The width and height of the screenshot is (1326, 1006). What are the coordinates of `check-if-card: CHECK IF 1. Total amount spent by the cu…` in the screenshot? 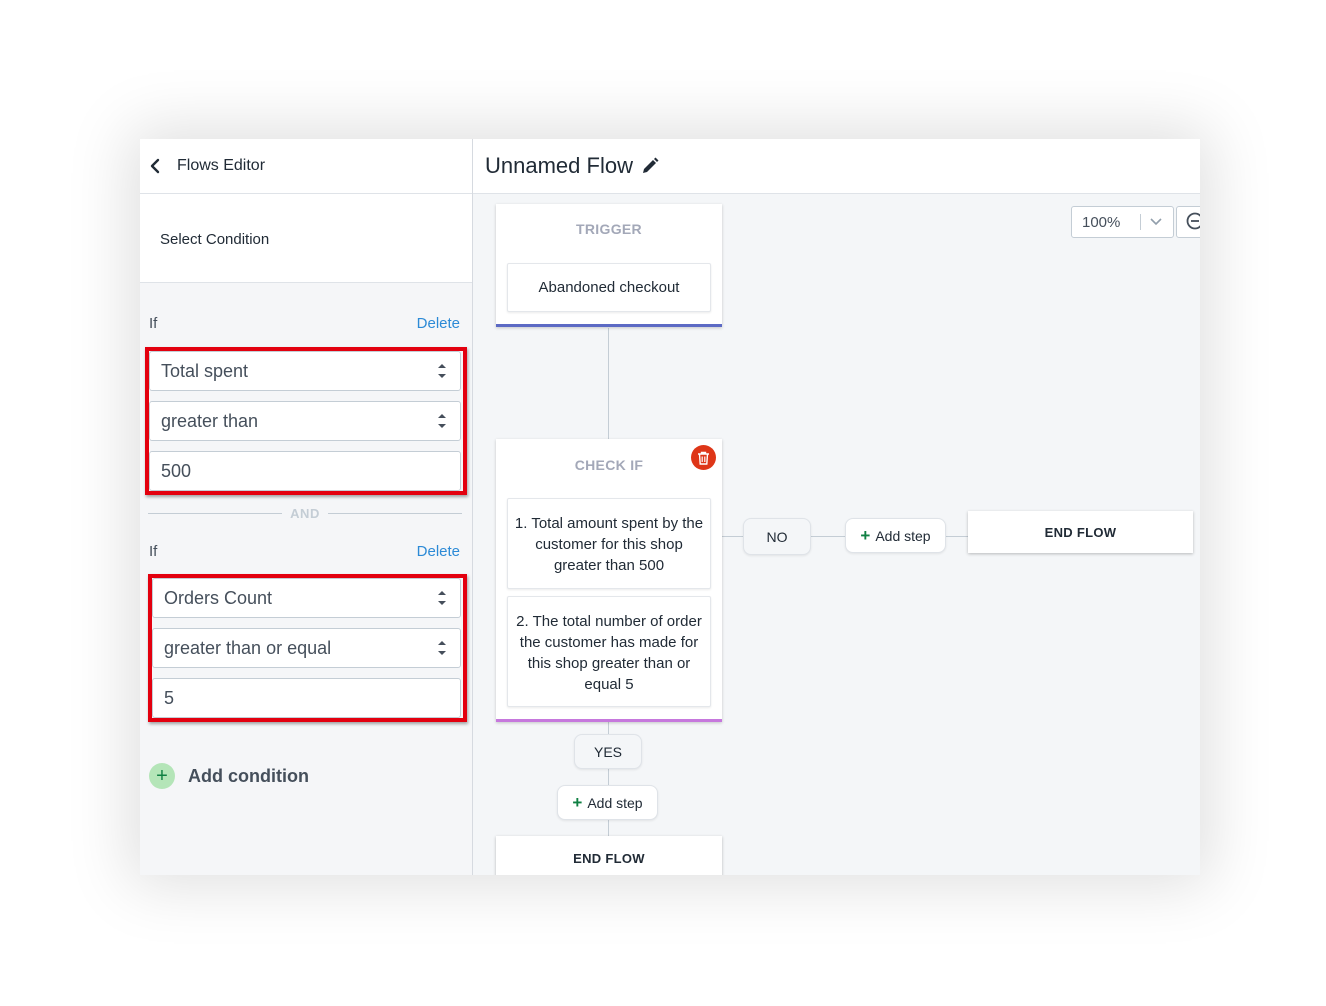 It's located at (609, 580).